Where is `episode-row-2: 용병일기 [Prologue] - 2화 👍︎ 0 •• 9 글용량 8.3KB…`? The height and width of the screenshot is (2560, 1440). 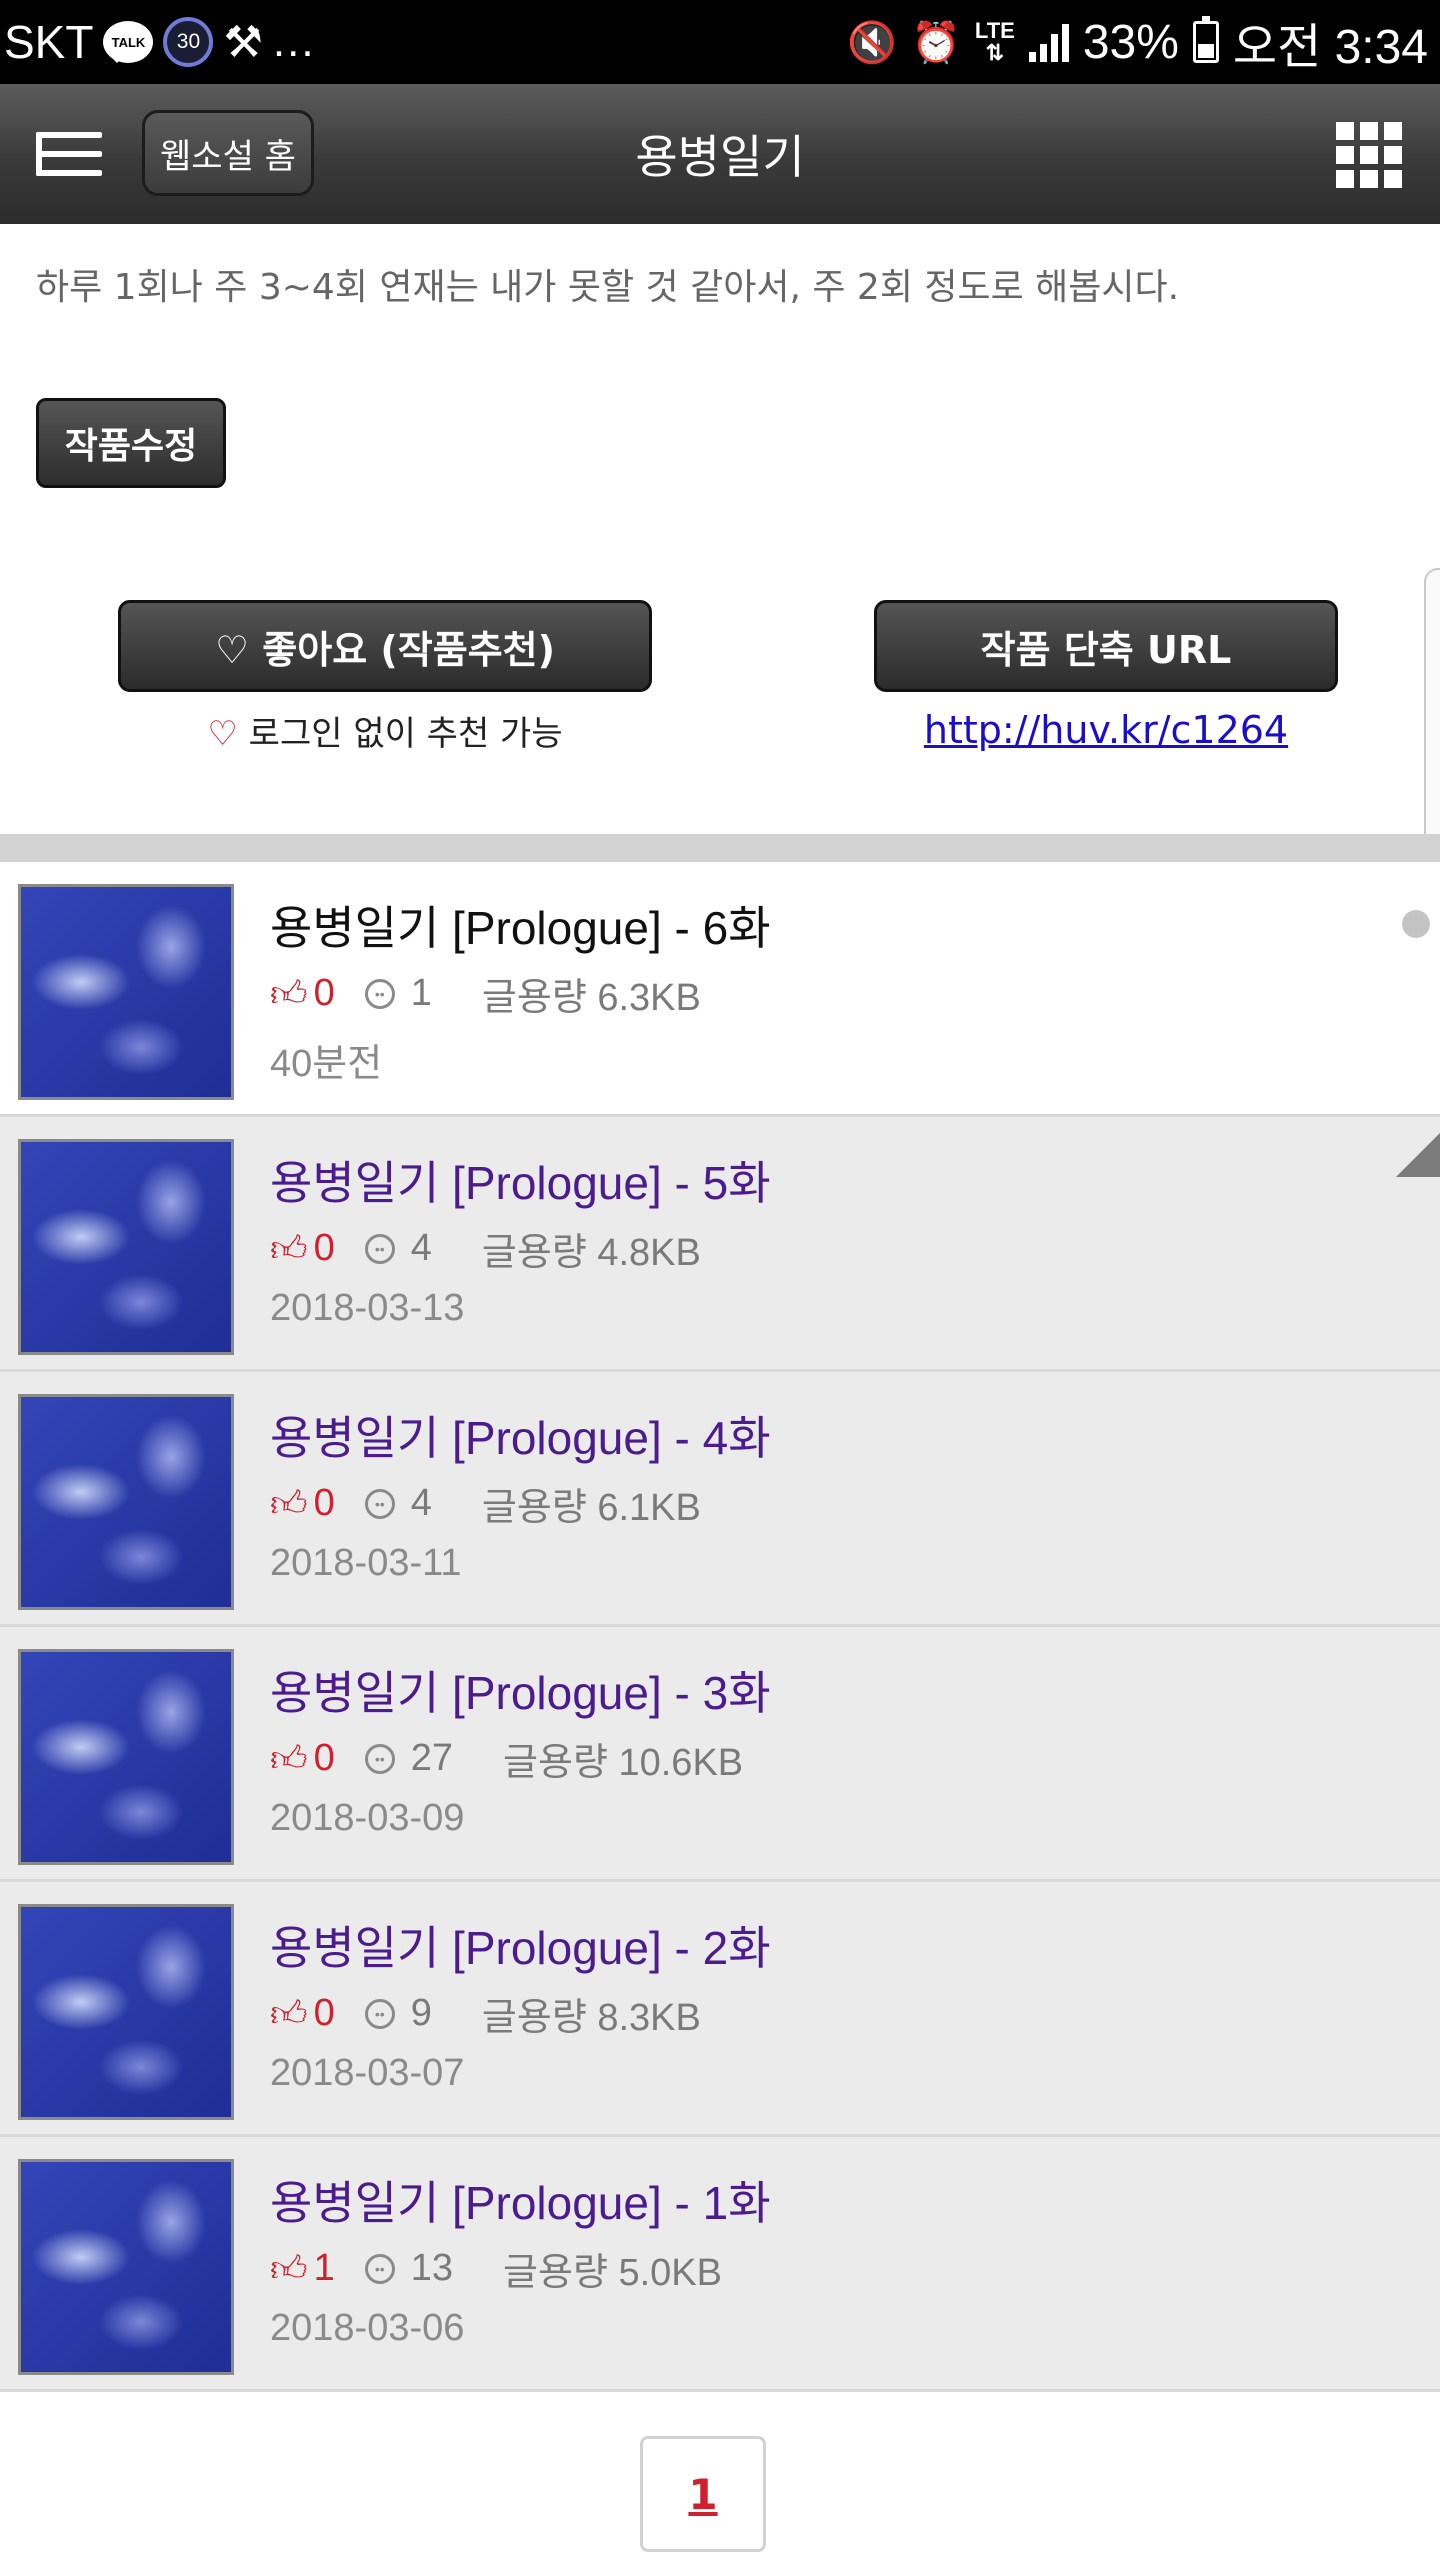
episode-row-2: 용병일기 [Prologue] - 2화 👍︎ 0 •• 9 글용량 8.3KB… is located at coordinates (720, 2009).